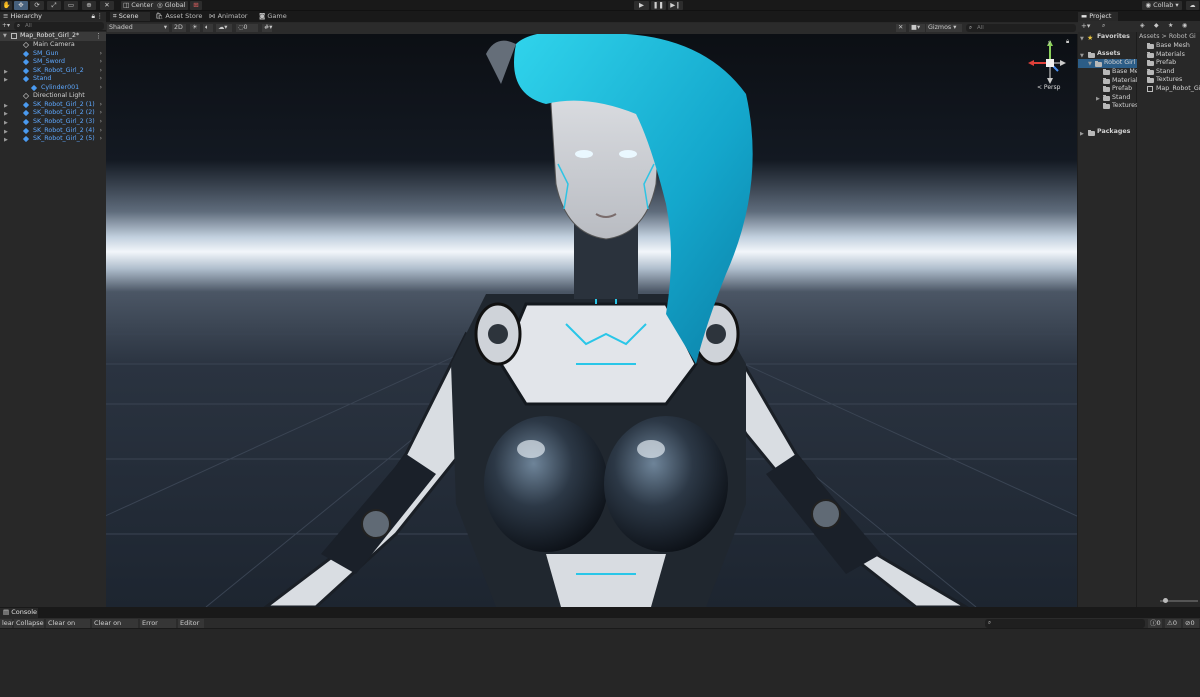  Describe the element at coordinates (1098, 16) in the screenshot. I see `tab-project: ▬ Project` at that location.